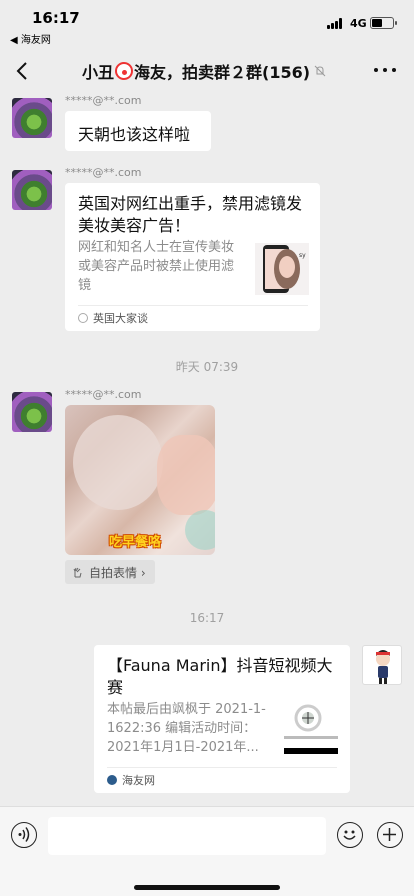 The height and width of the screenshot is (896, 414). Describe the element at coordinates (187, 836) in the screenshot. I see `message-input` at that location.